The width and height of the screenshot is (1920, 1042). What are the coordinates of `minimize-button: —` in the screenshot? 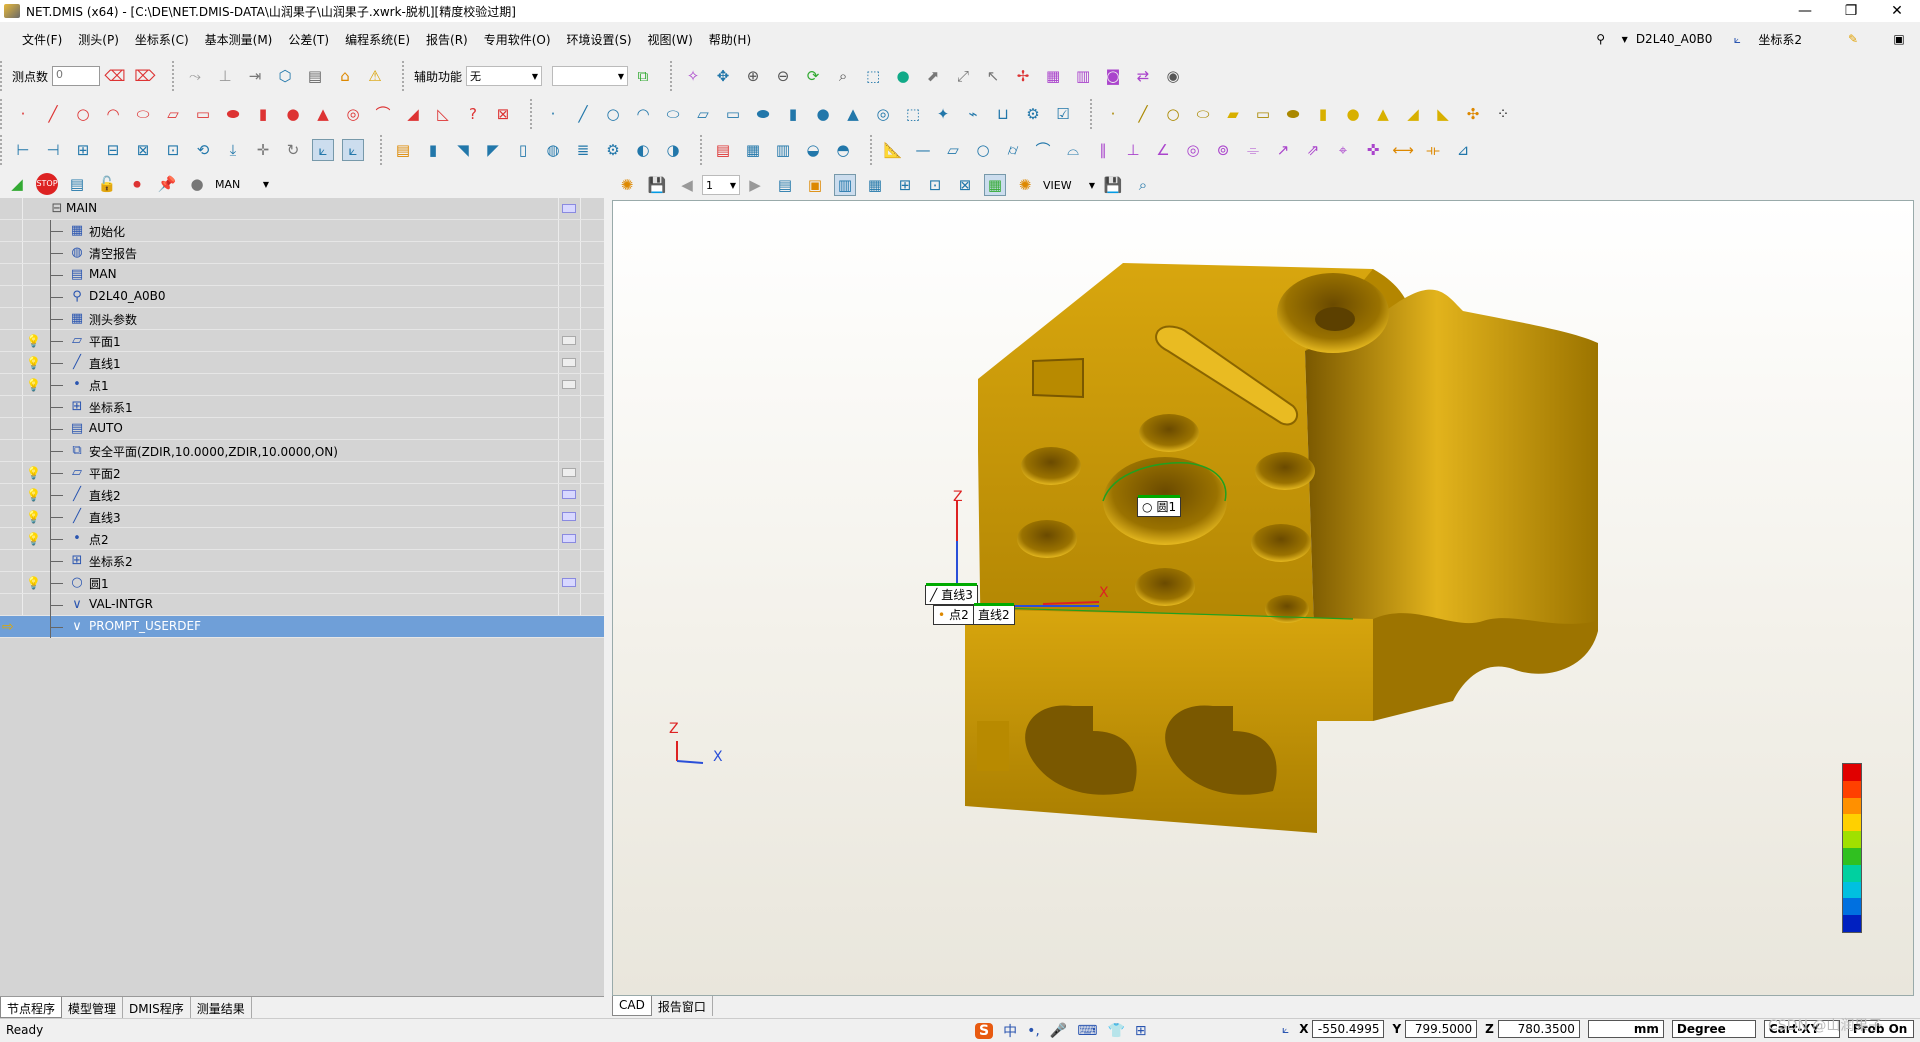 It's located at (1805, 11).